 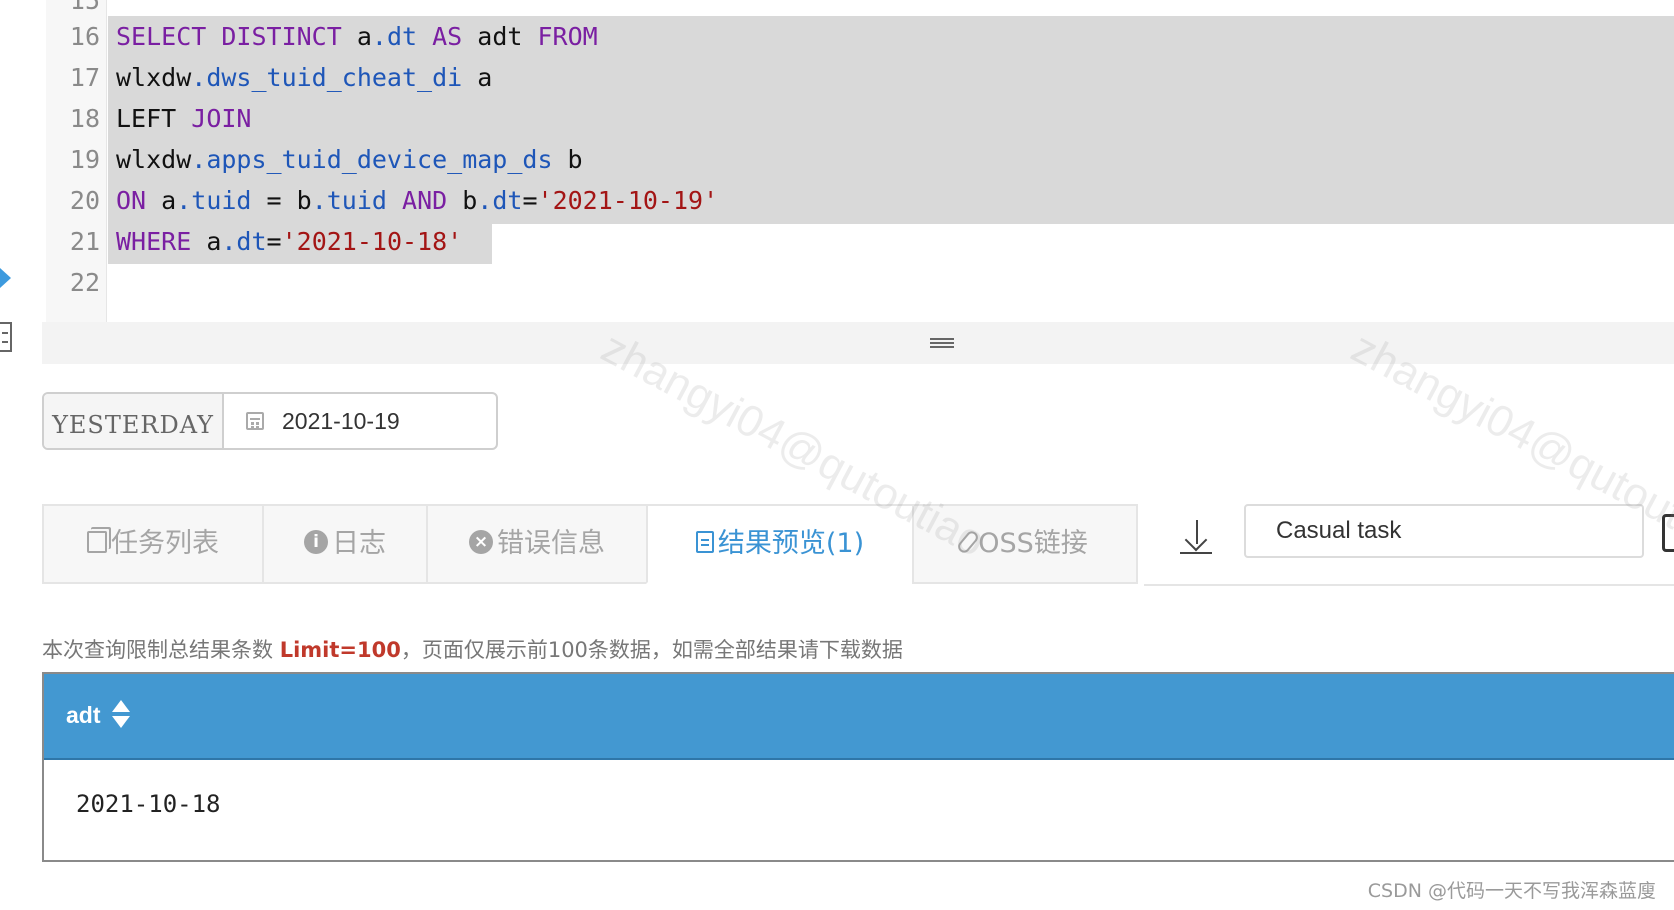 I want to click on tab-error-info: × 错误信息, so click(x=537, y=544).